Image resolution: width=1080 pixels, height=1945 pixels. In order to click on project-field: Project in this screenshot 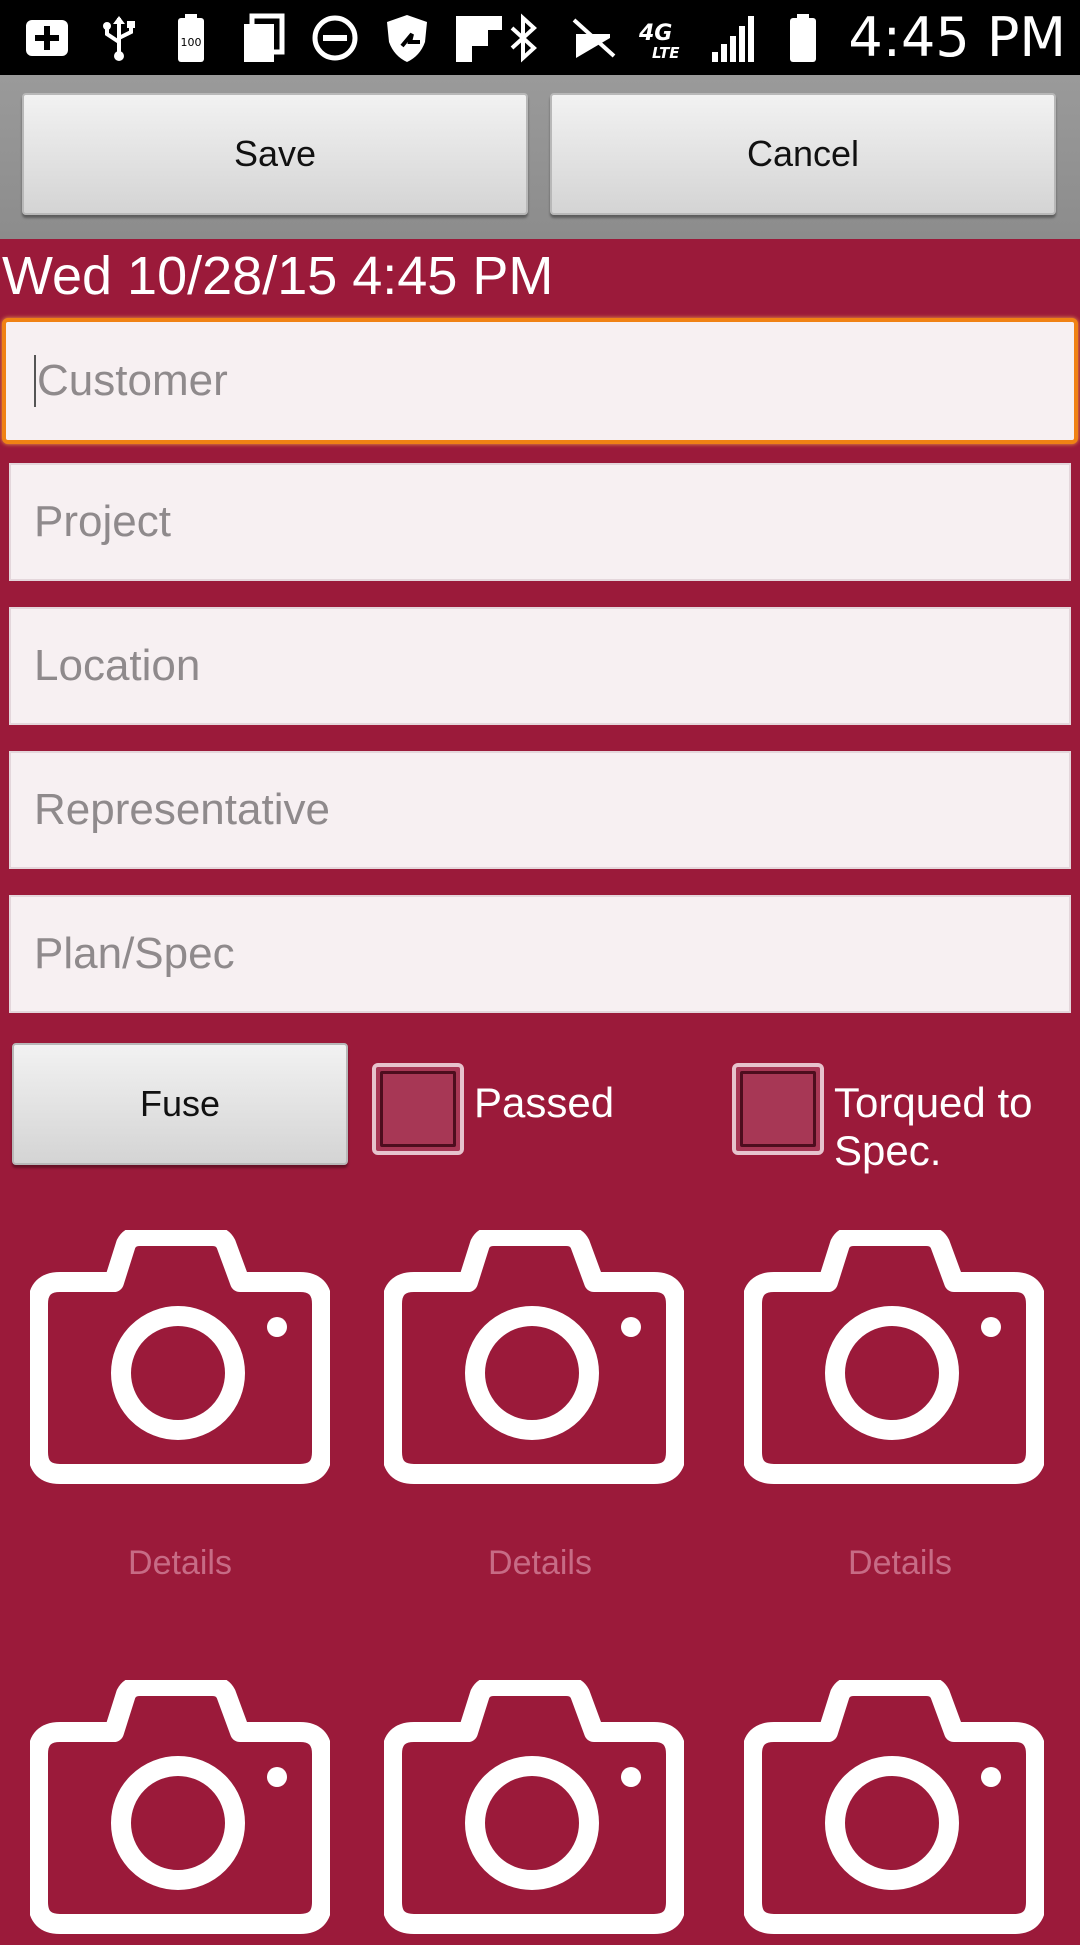, I will do `click(540, 522)`.